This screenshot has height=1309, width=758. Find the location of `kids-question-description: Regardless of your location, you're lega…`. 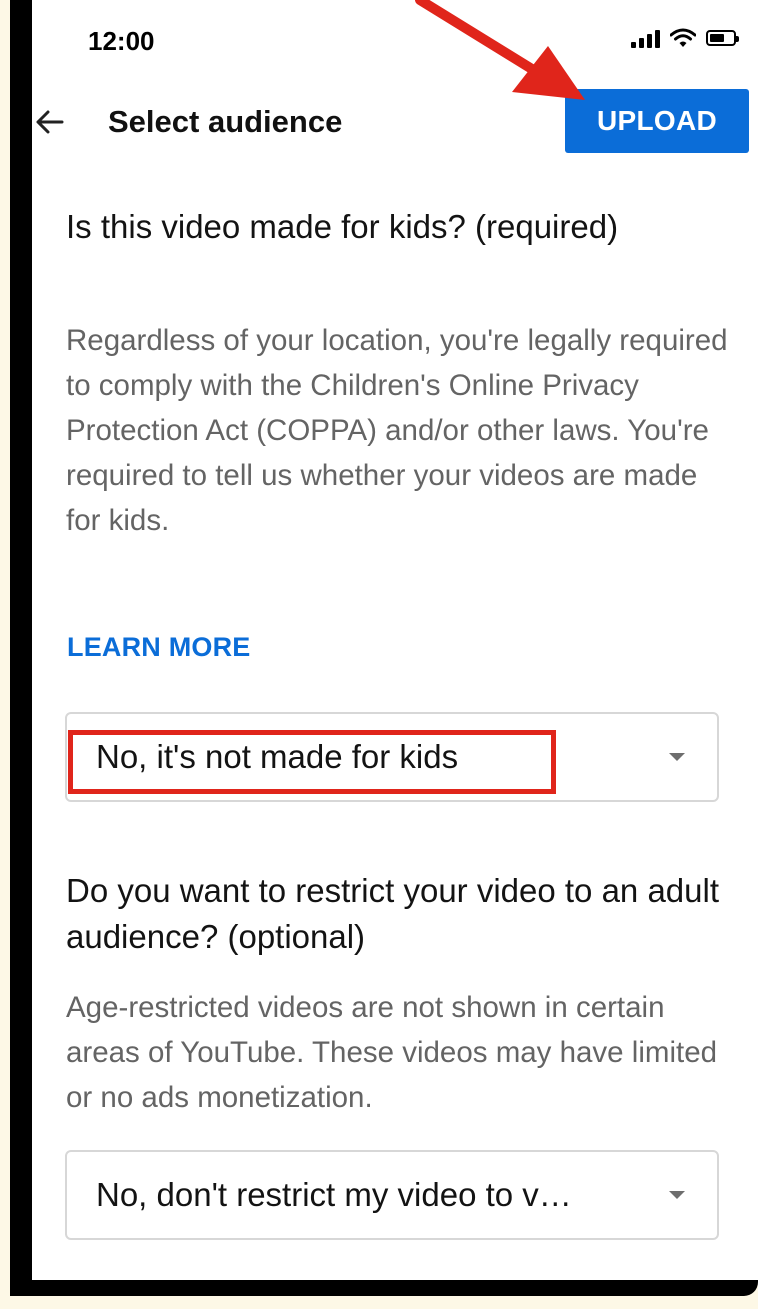

kids-question-description: Regardless of your location, you're lega… is located at coordinates (397, 430).